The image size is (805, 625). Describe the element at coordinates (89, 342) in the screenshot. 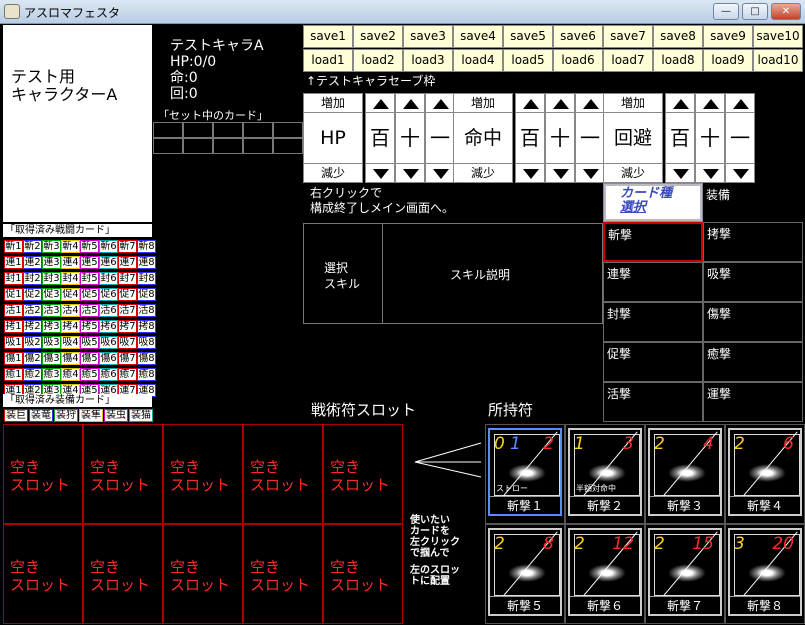

I see `battle-card-cell: 吸5` at that location.